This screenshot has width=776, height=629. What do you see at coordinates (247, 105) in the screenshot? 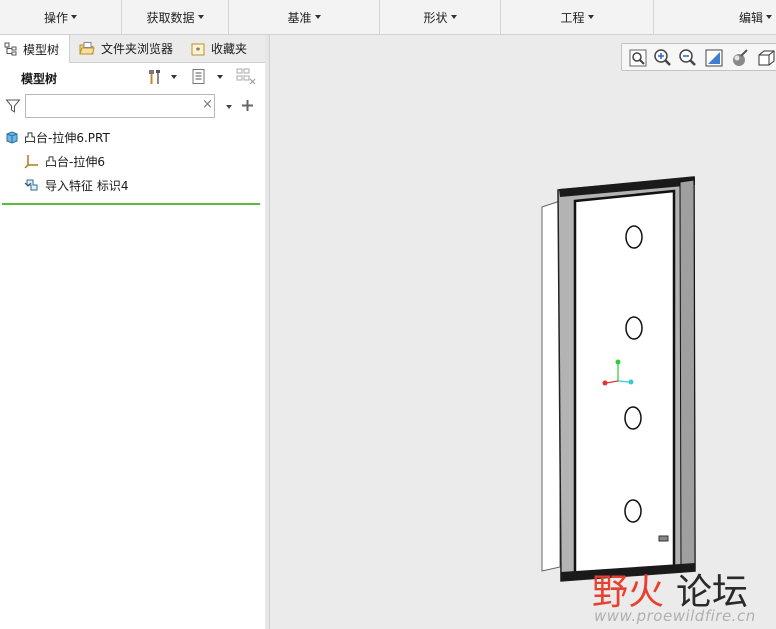
I see `add-filter-icon` at bounding box center [247, 105].